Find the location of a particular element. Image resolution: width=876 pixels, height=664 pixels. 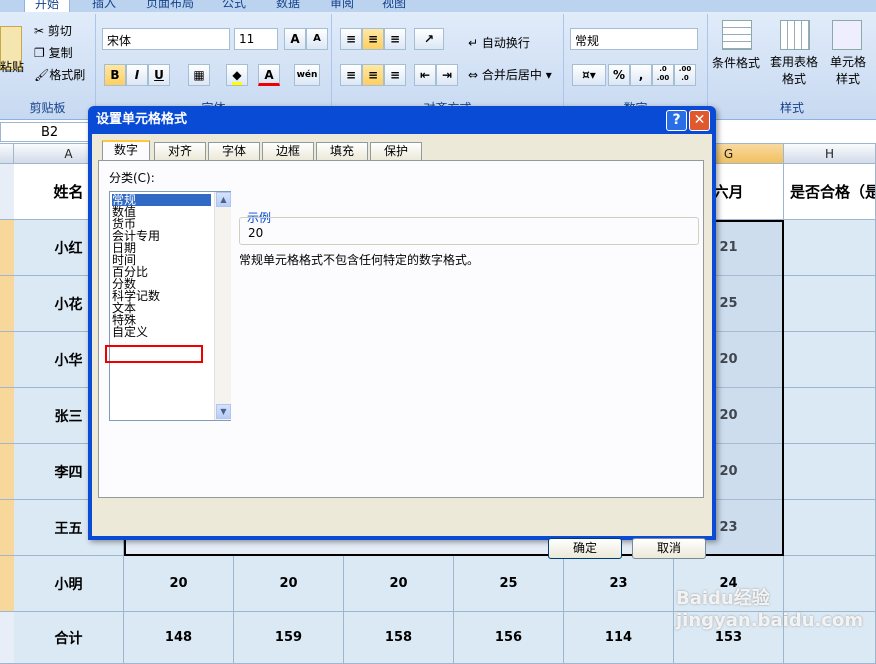

currency-icon: ¤▾ is located at coordinates (589, 75).